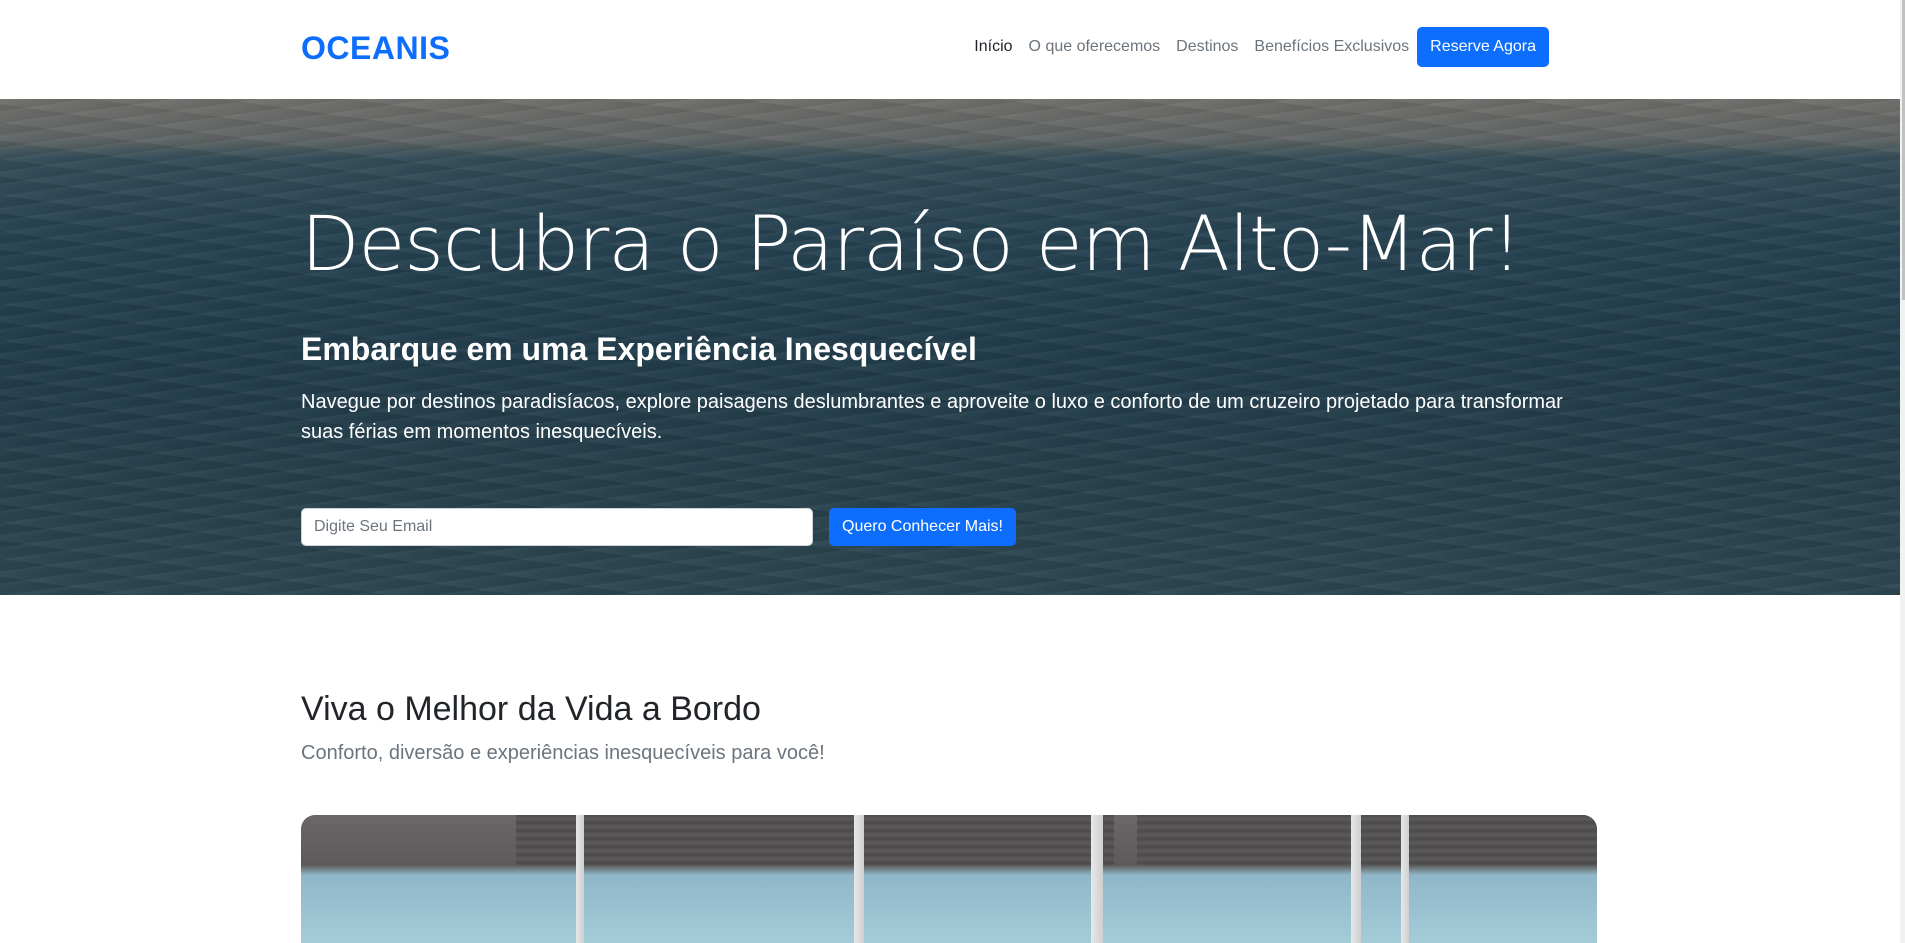 This screenshot has height=943, width=1905. I want to click on page-scrollbar, so click(1902, 471).